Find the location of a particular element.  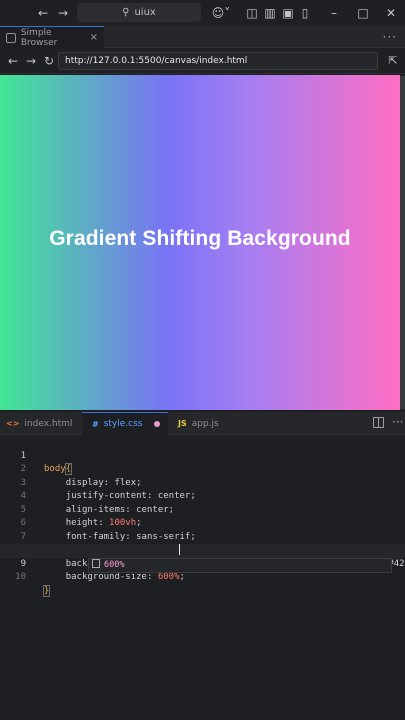

code-line: 4 align-items: center; is located at coordinates (202, 496).